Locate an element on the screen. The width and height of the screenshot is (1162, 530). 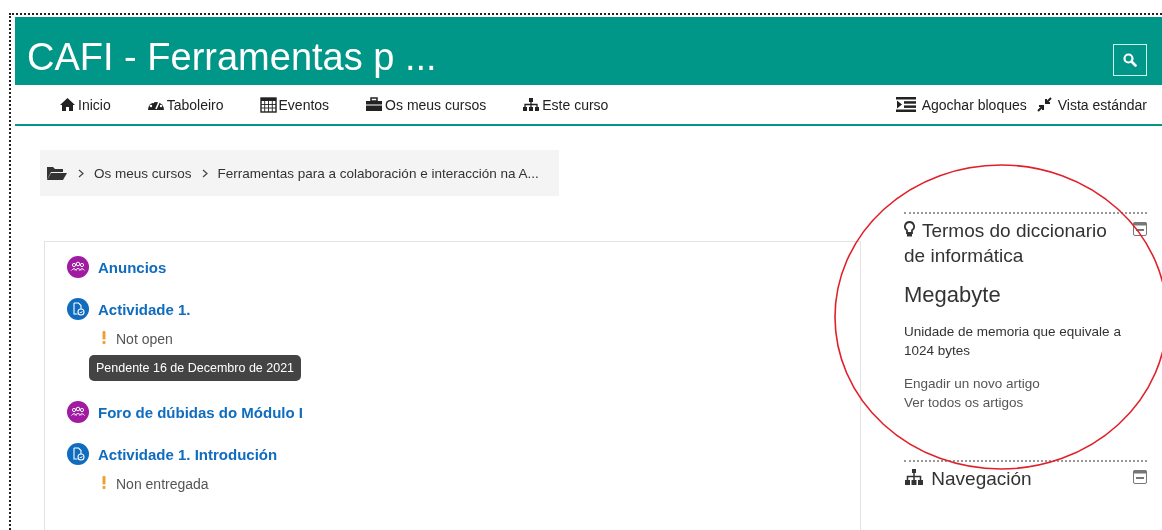
block-title: Termos do diccionario de informática is located at coordinates (1006, 243).